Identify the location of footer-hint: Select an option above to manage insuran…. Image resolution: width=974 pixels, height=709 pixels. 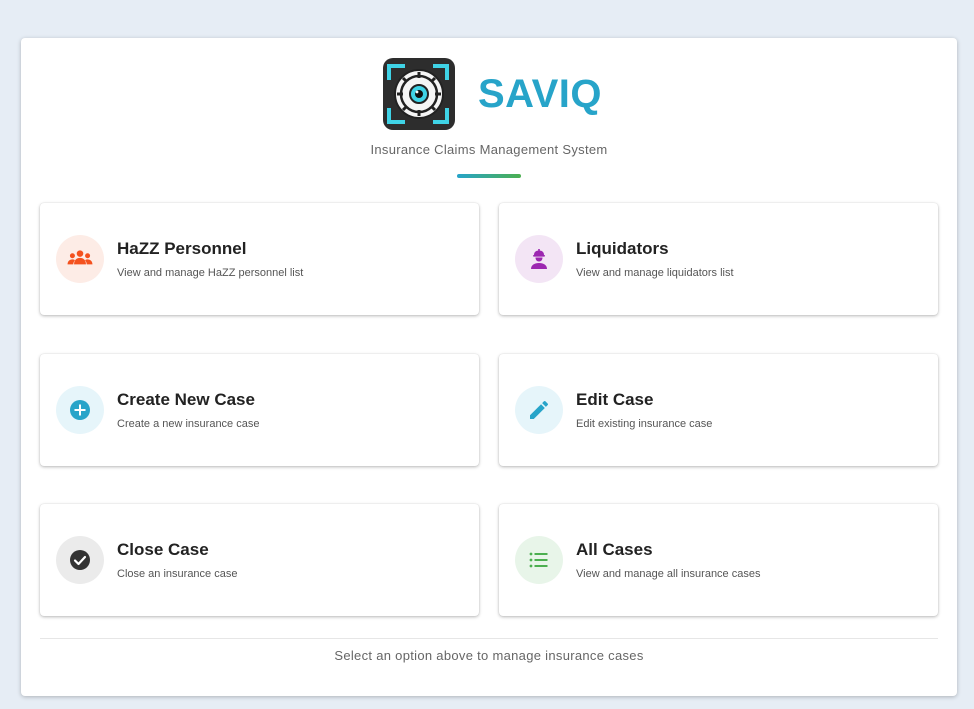
(489, 655).